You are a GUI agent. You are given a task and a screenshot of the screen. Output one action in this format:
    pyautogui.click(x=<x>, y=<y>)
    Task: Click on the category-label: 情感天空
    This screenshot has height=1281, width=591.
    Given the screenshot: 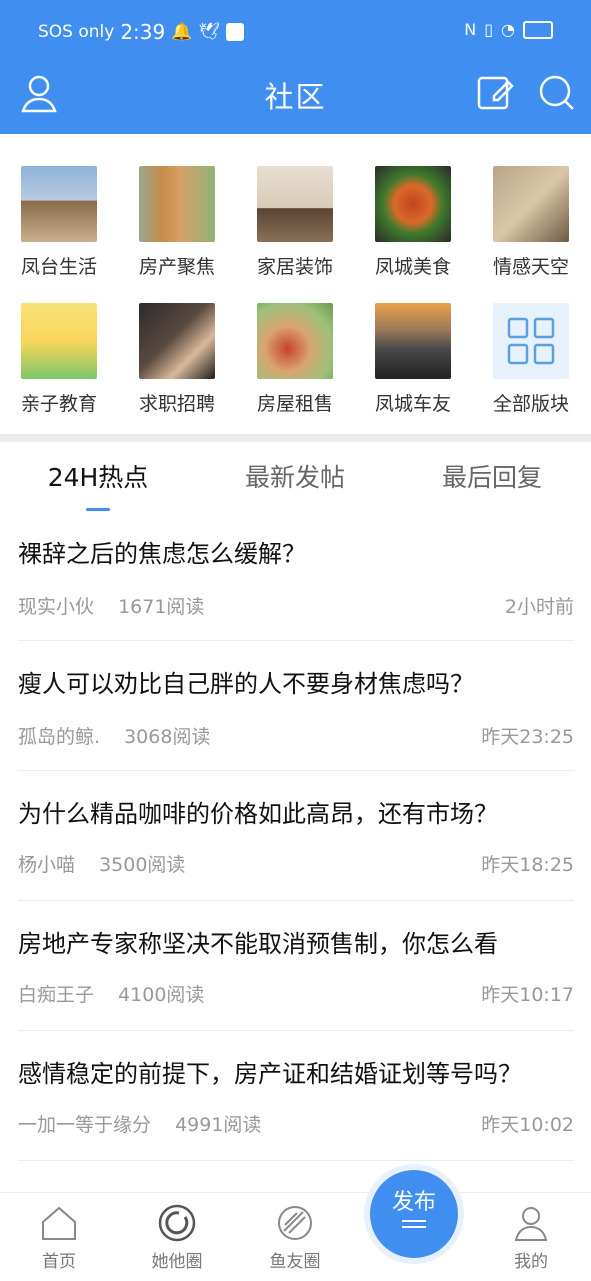 What is the action you would take?
    pyautogui.click(x=530, y=267)
    